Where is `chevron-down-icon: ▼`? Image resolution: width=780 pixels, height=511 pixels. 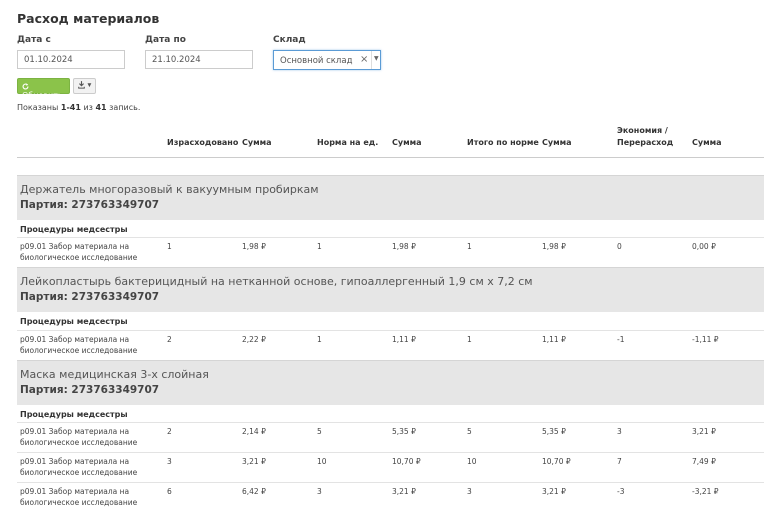
chevron-down-icon: ▼ is located at coordinates (376, 58).